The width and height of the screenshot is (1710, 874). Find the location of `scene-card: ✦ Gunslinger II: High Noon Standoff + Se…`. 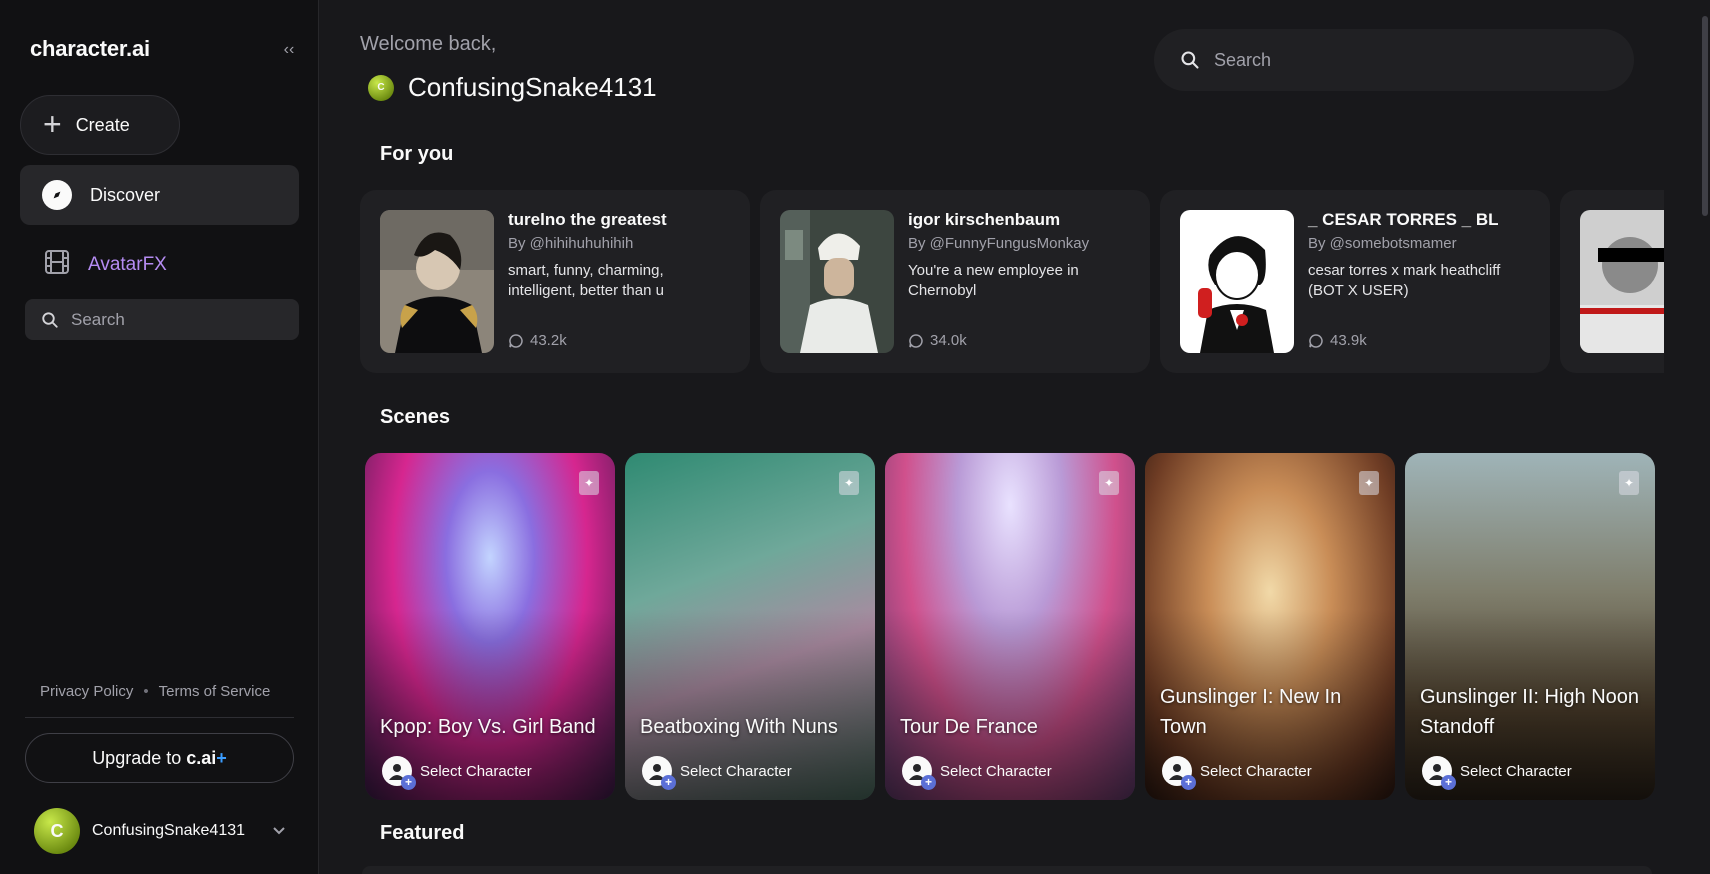

scene-card: ✦ Gunslinger II: High Noon Standoff + Se… is located at coordinates (1530, 626).